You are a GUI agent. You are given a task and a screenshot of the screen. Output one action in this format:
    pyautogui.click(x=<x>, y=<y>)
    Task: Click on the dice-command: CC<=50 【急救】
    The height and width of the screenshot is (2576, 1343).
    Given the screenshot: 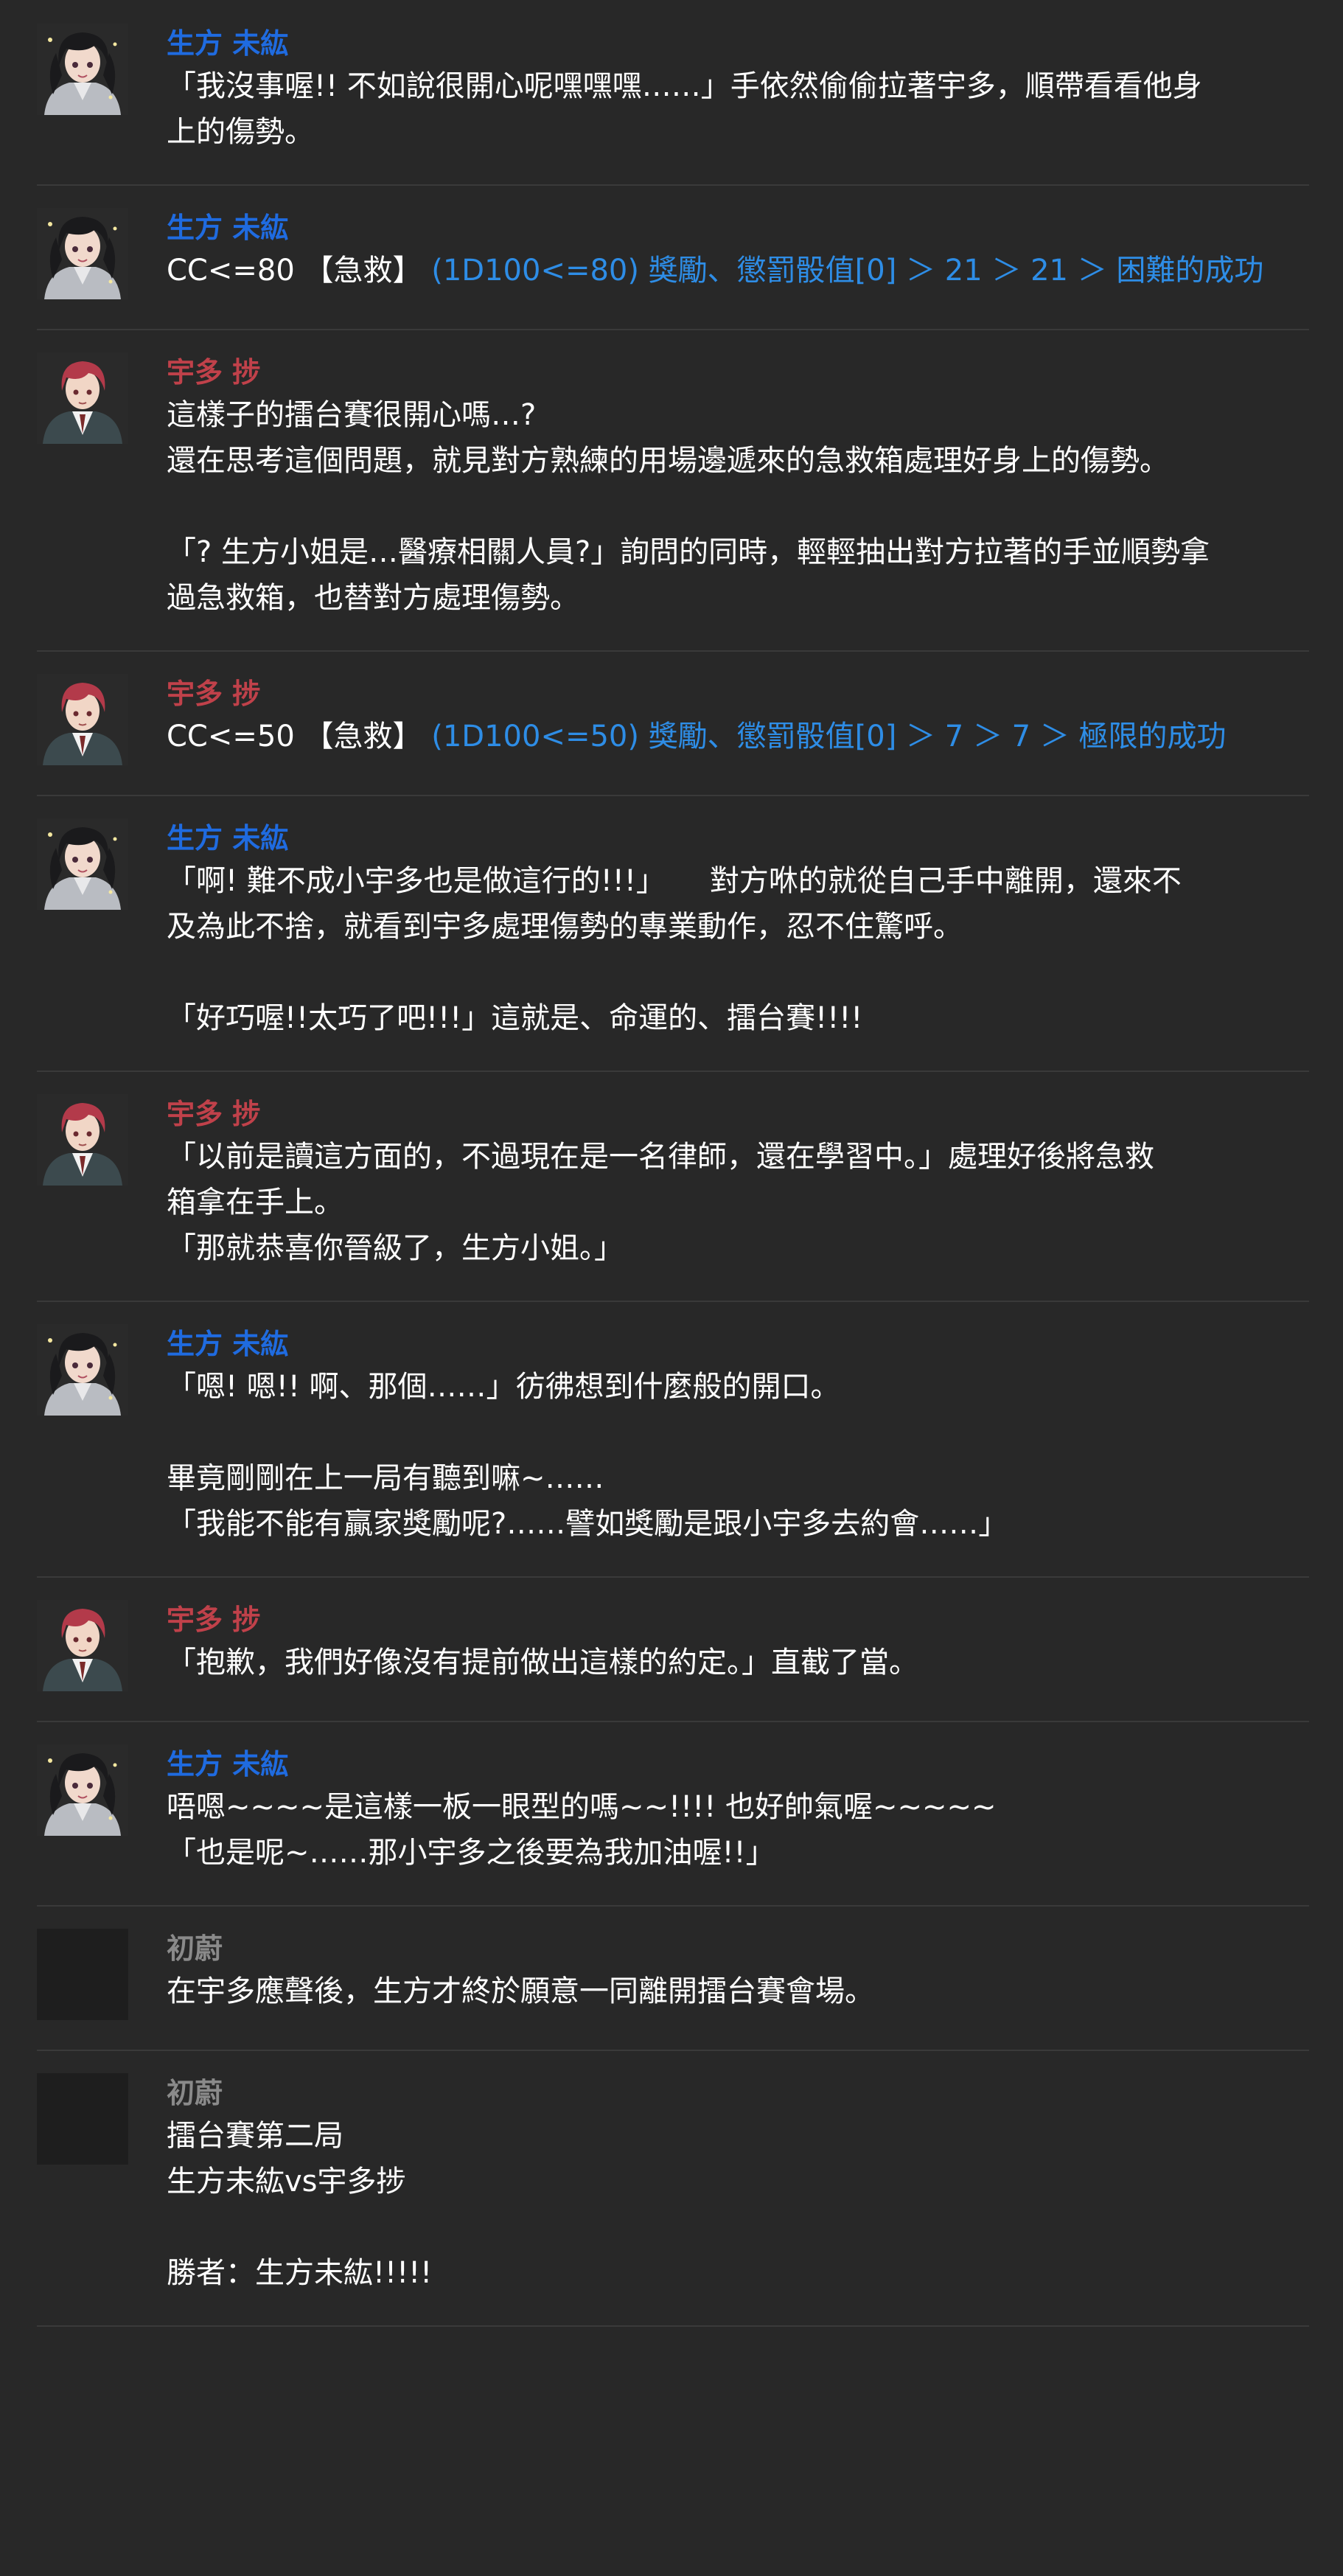 What is the action you would take?
    pyautogui.click(x=294, y=737)
    